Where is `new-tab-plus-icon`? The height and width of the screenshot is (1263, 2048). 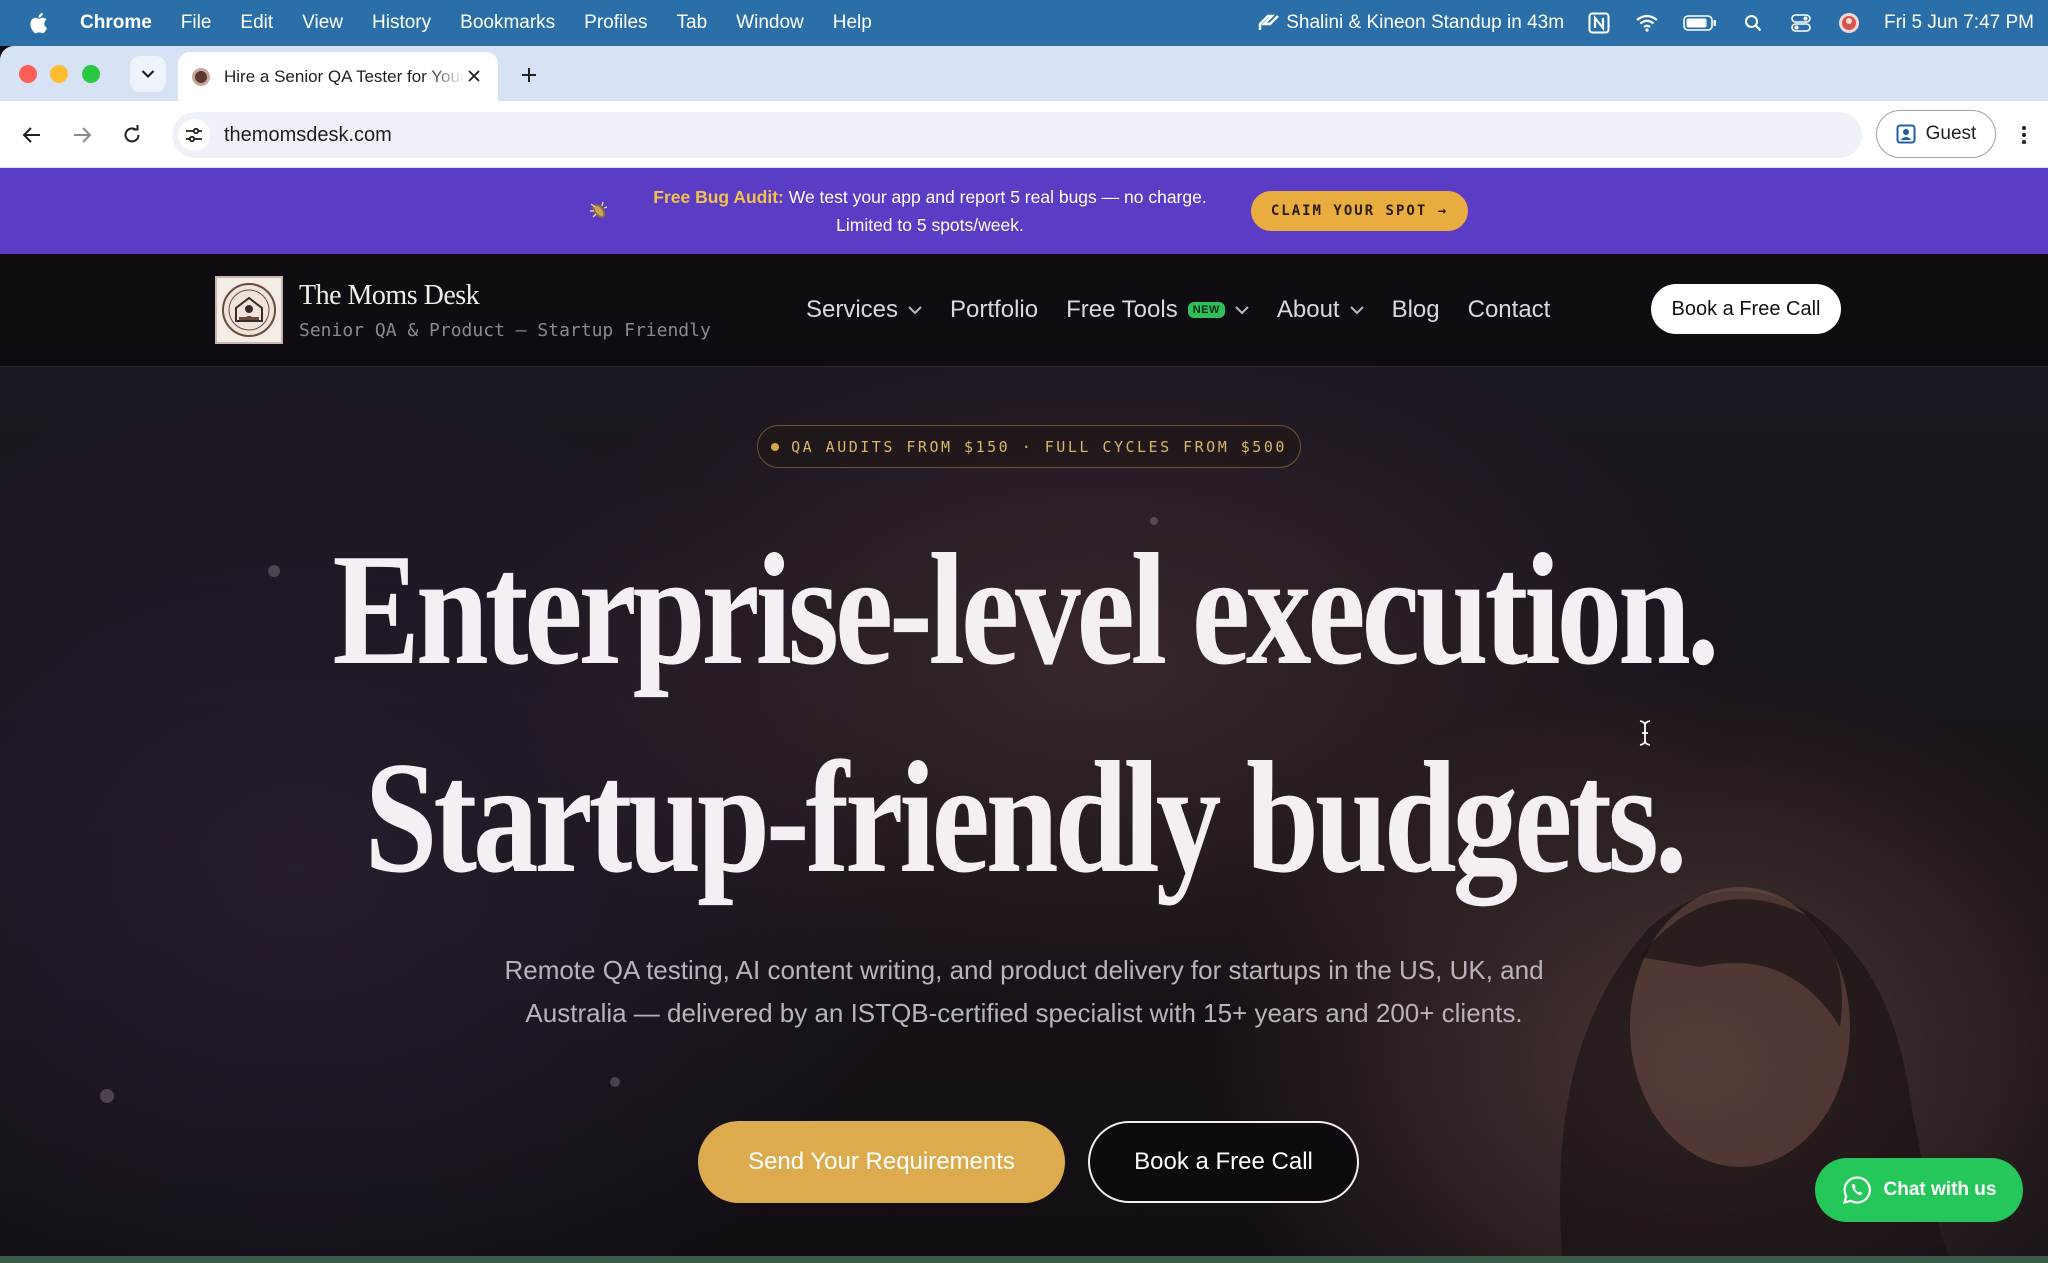
new-tab-plus-icon is located at coordinates (529, 75).